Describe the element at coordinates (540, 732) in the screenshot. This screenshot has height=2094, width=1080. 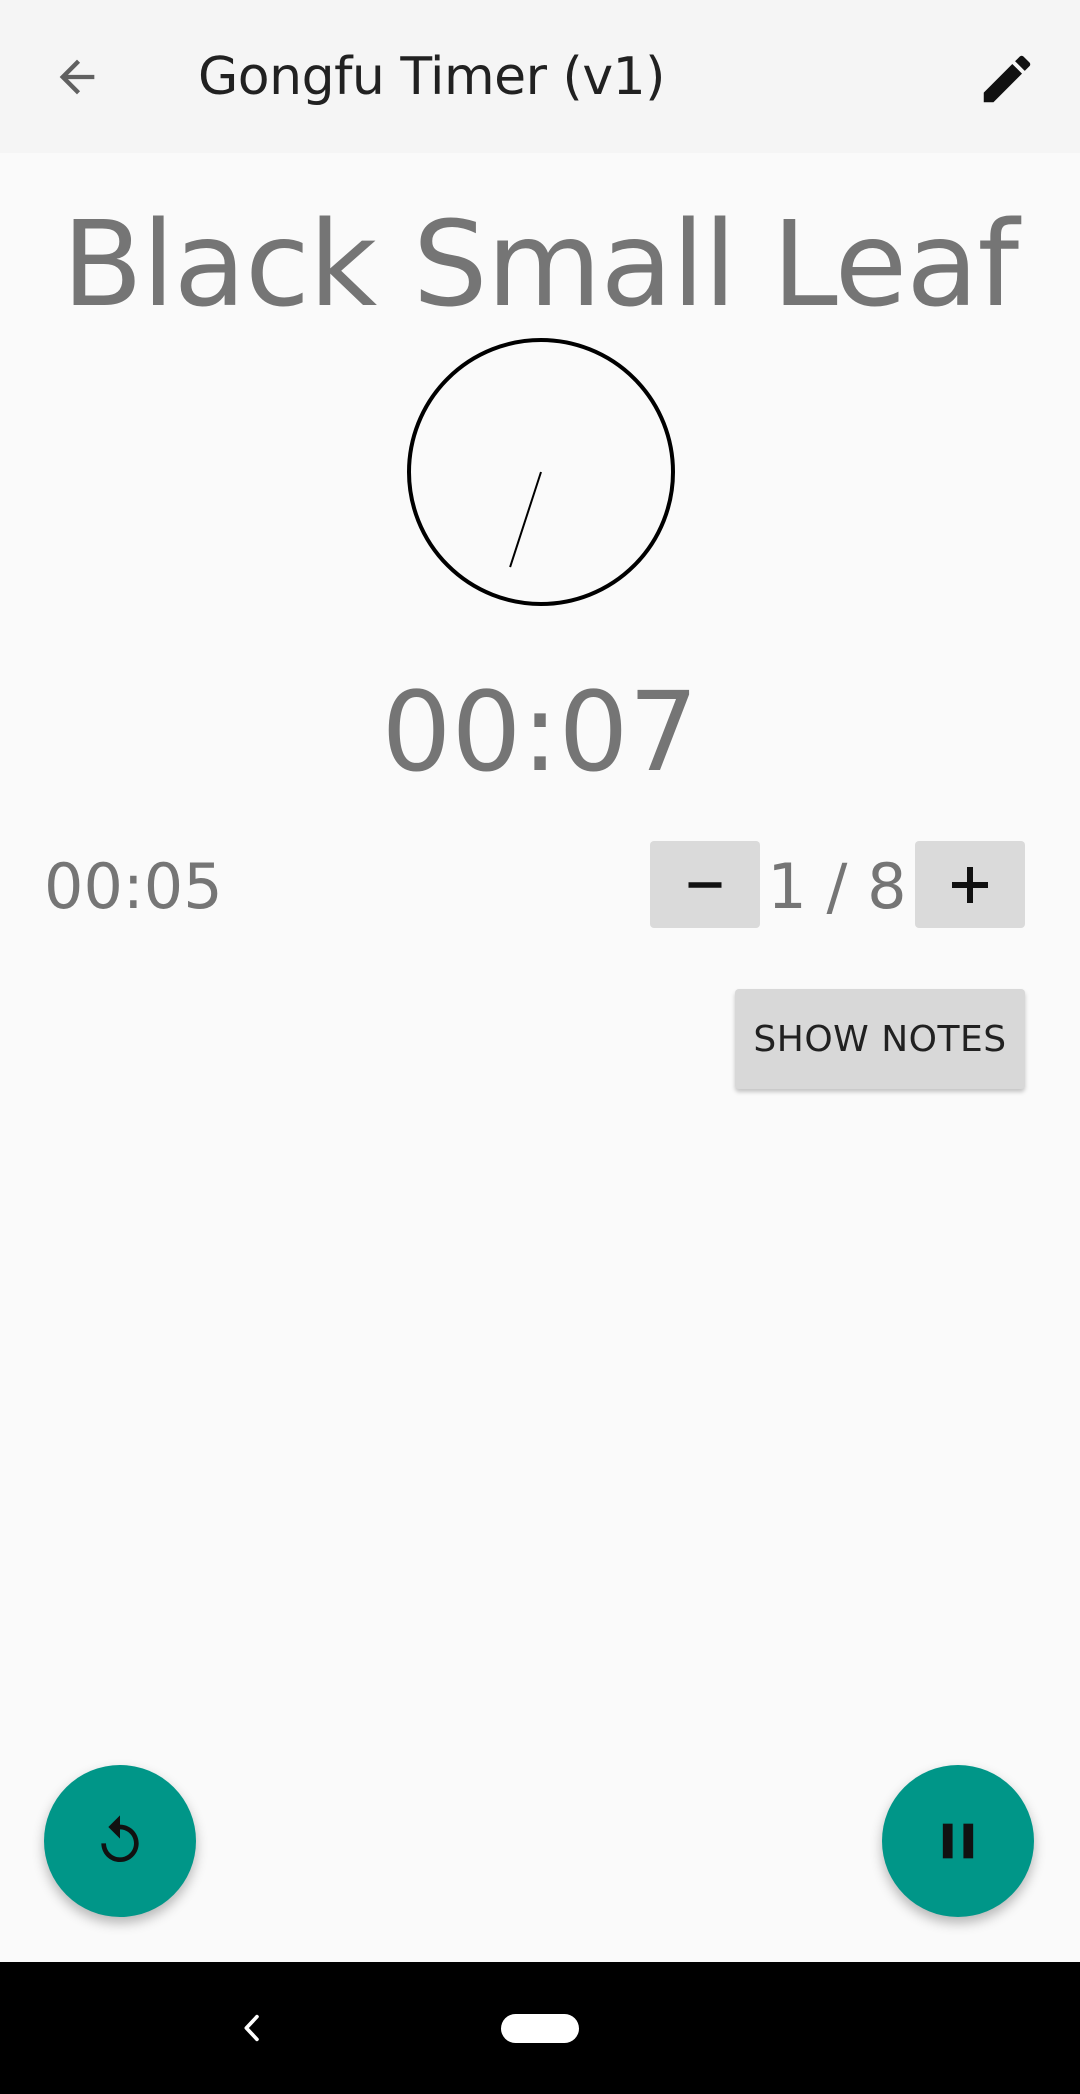
I see `elapsed-time: 00:07` at that location.